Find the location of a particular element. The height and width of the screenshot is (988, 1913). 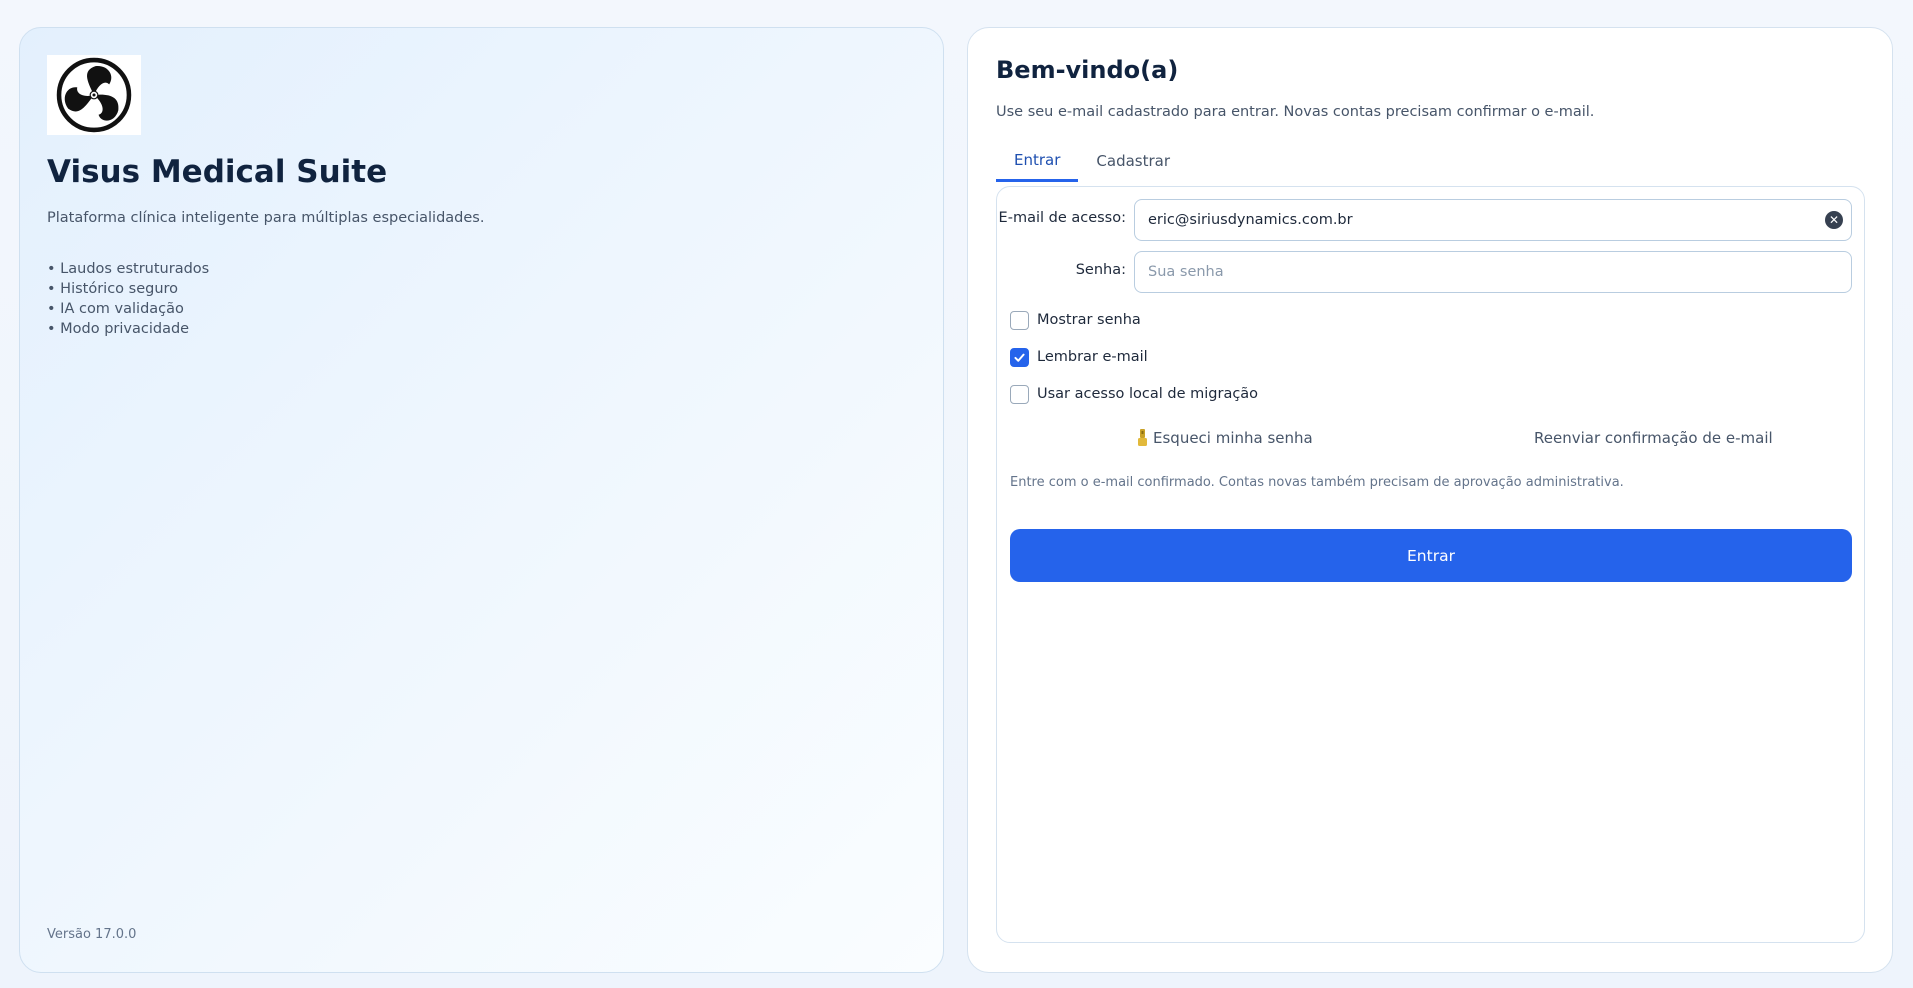

version-label: Versão 17.0.0 is located at coordinates (92, 934).